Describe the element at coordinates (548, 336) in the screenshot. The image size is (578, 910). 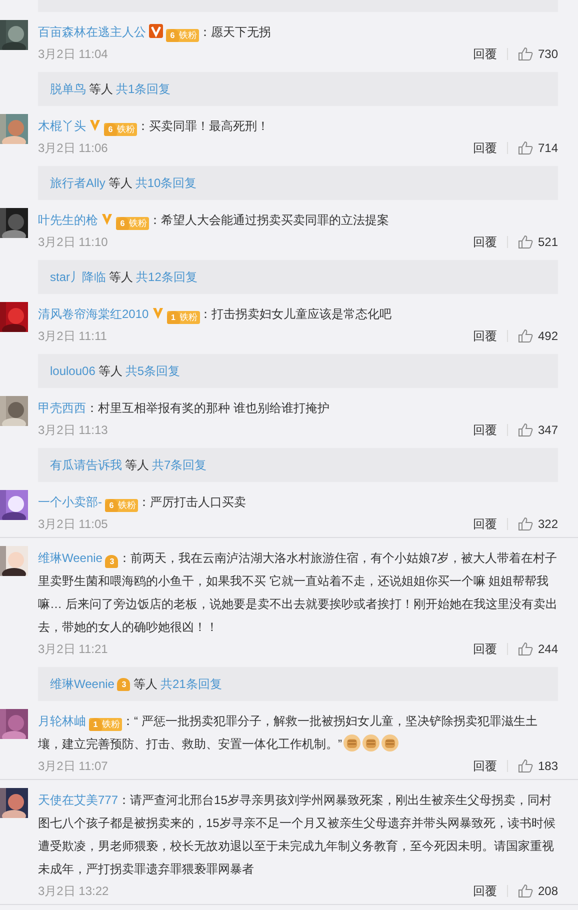
I see `like-count: 492` at that location.